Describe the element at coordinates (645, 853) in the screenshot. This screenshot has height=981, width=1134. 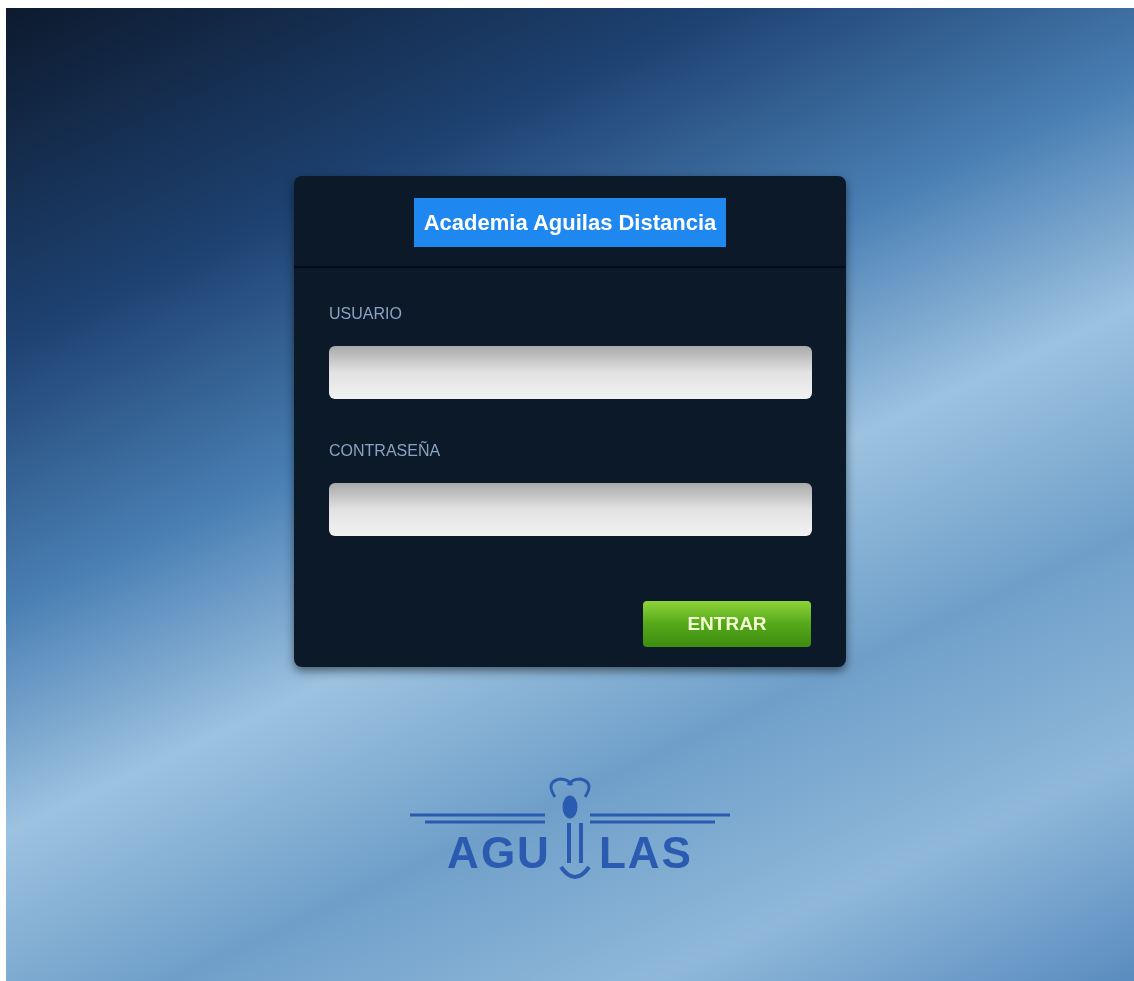
I see `logo-wordmark: LAS` at that location.